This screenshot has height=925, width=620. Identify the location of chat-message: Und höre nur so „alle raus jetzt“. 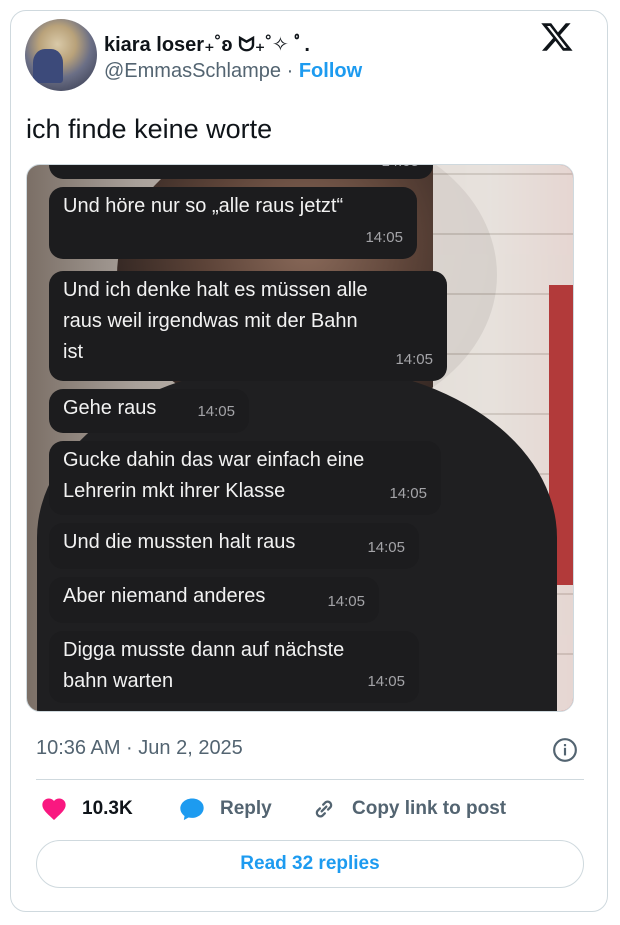
(203, 206).